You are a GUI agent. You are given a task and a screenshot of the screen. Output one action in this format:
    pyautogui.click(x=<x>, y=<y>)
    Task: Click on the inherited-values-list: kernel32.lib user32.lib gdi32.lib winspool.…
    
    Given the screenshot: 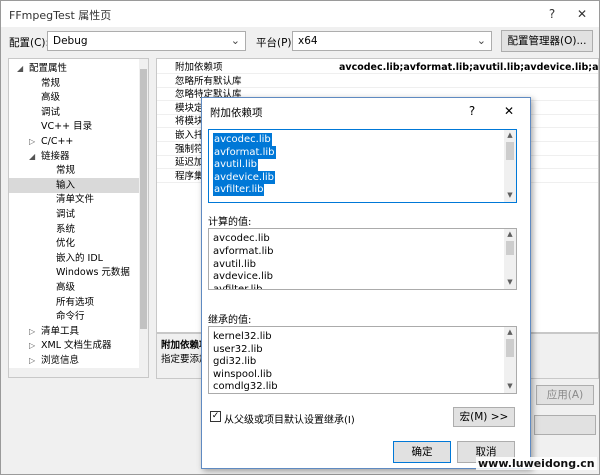 What is the action you would take?
    pyautogui.click(x=362, y=360)
    